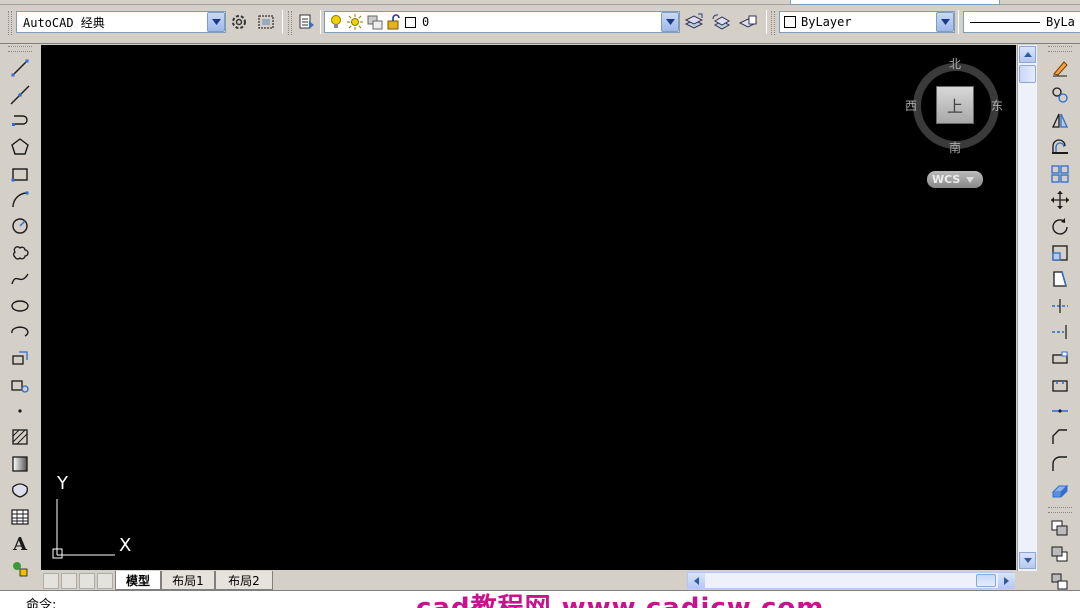  Describe the element at coordinates (1060, 464) in the screenshot. I see `fillet-button` at that location.